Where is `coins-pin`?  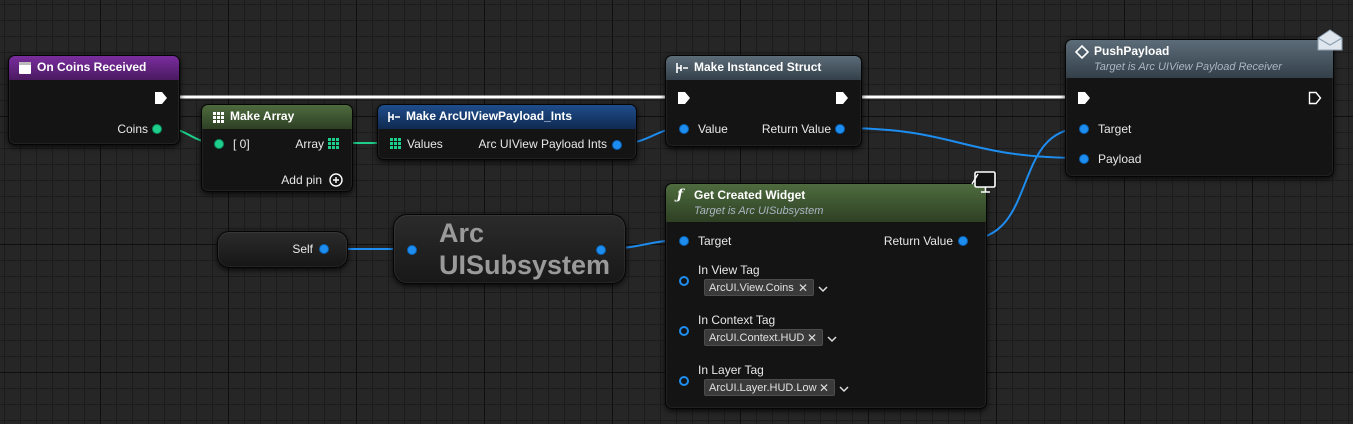 coins-pin is located at coordinates (157, 129).